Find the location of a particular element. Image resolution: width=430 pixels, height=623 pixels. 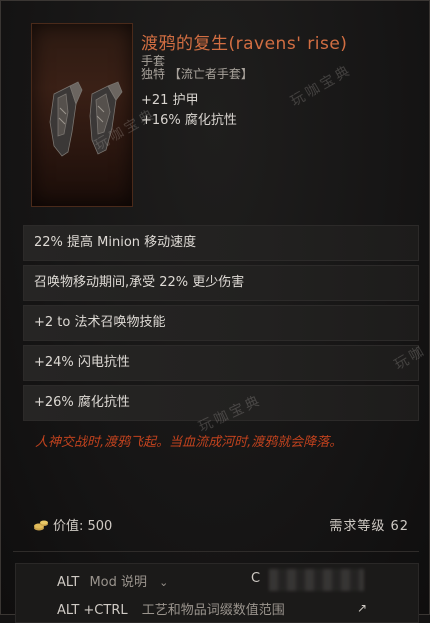

affix-minion-speed: 22% 提高 Minion 移动速度 is located at coordinates (221, 243).